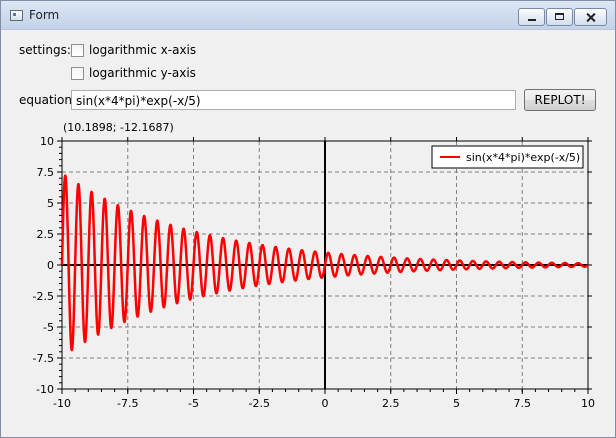 The image size is (616, 438). What do you see at coordinates (523, 403) in the screenshot?
I see `x-tick-label: 7.5` at bounding box center [523, 403].